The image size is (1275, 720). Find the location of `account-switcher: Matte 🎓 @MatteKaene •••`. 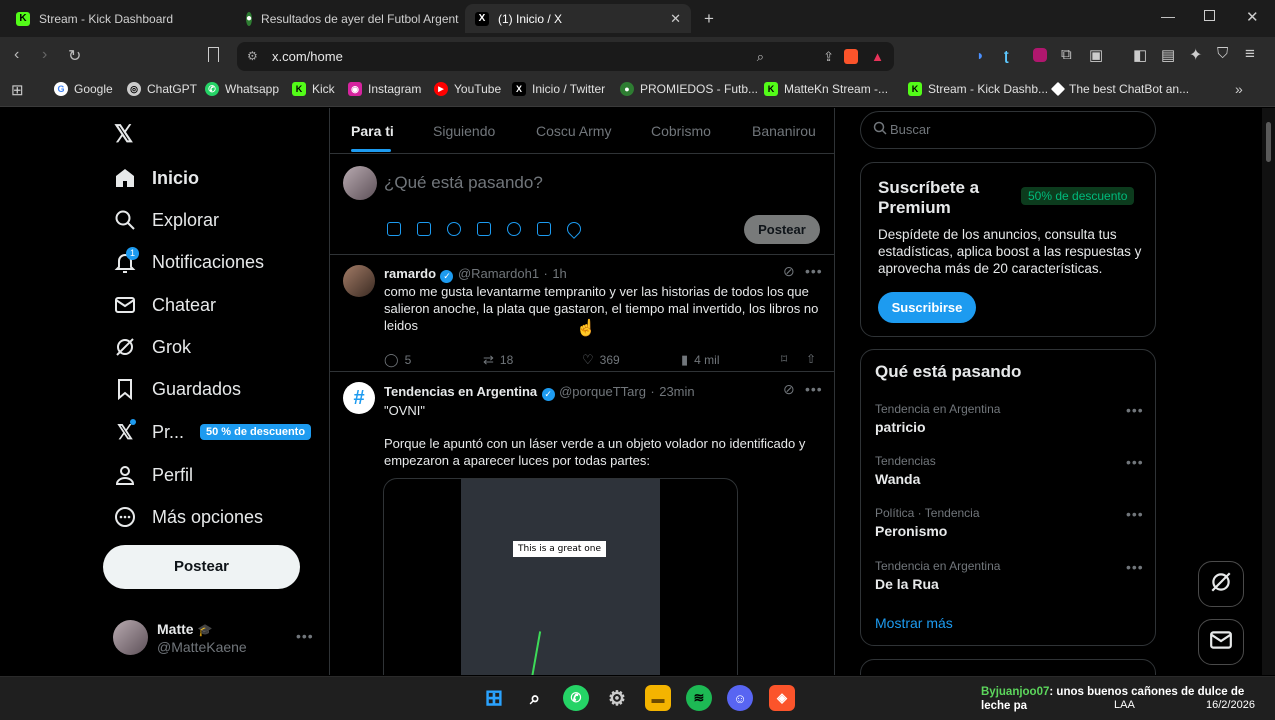

account-switcher: Matte 🎓 @MatteKaene ••• is located at coordinates (217, 639).